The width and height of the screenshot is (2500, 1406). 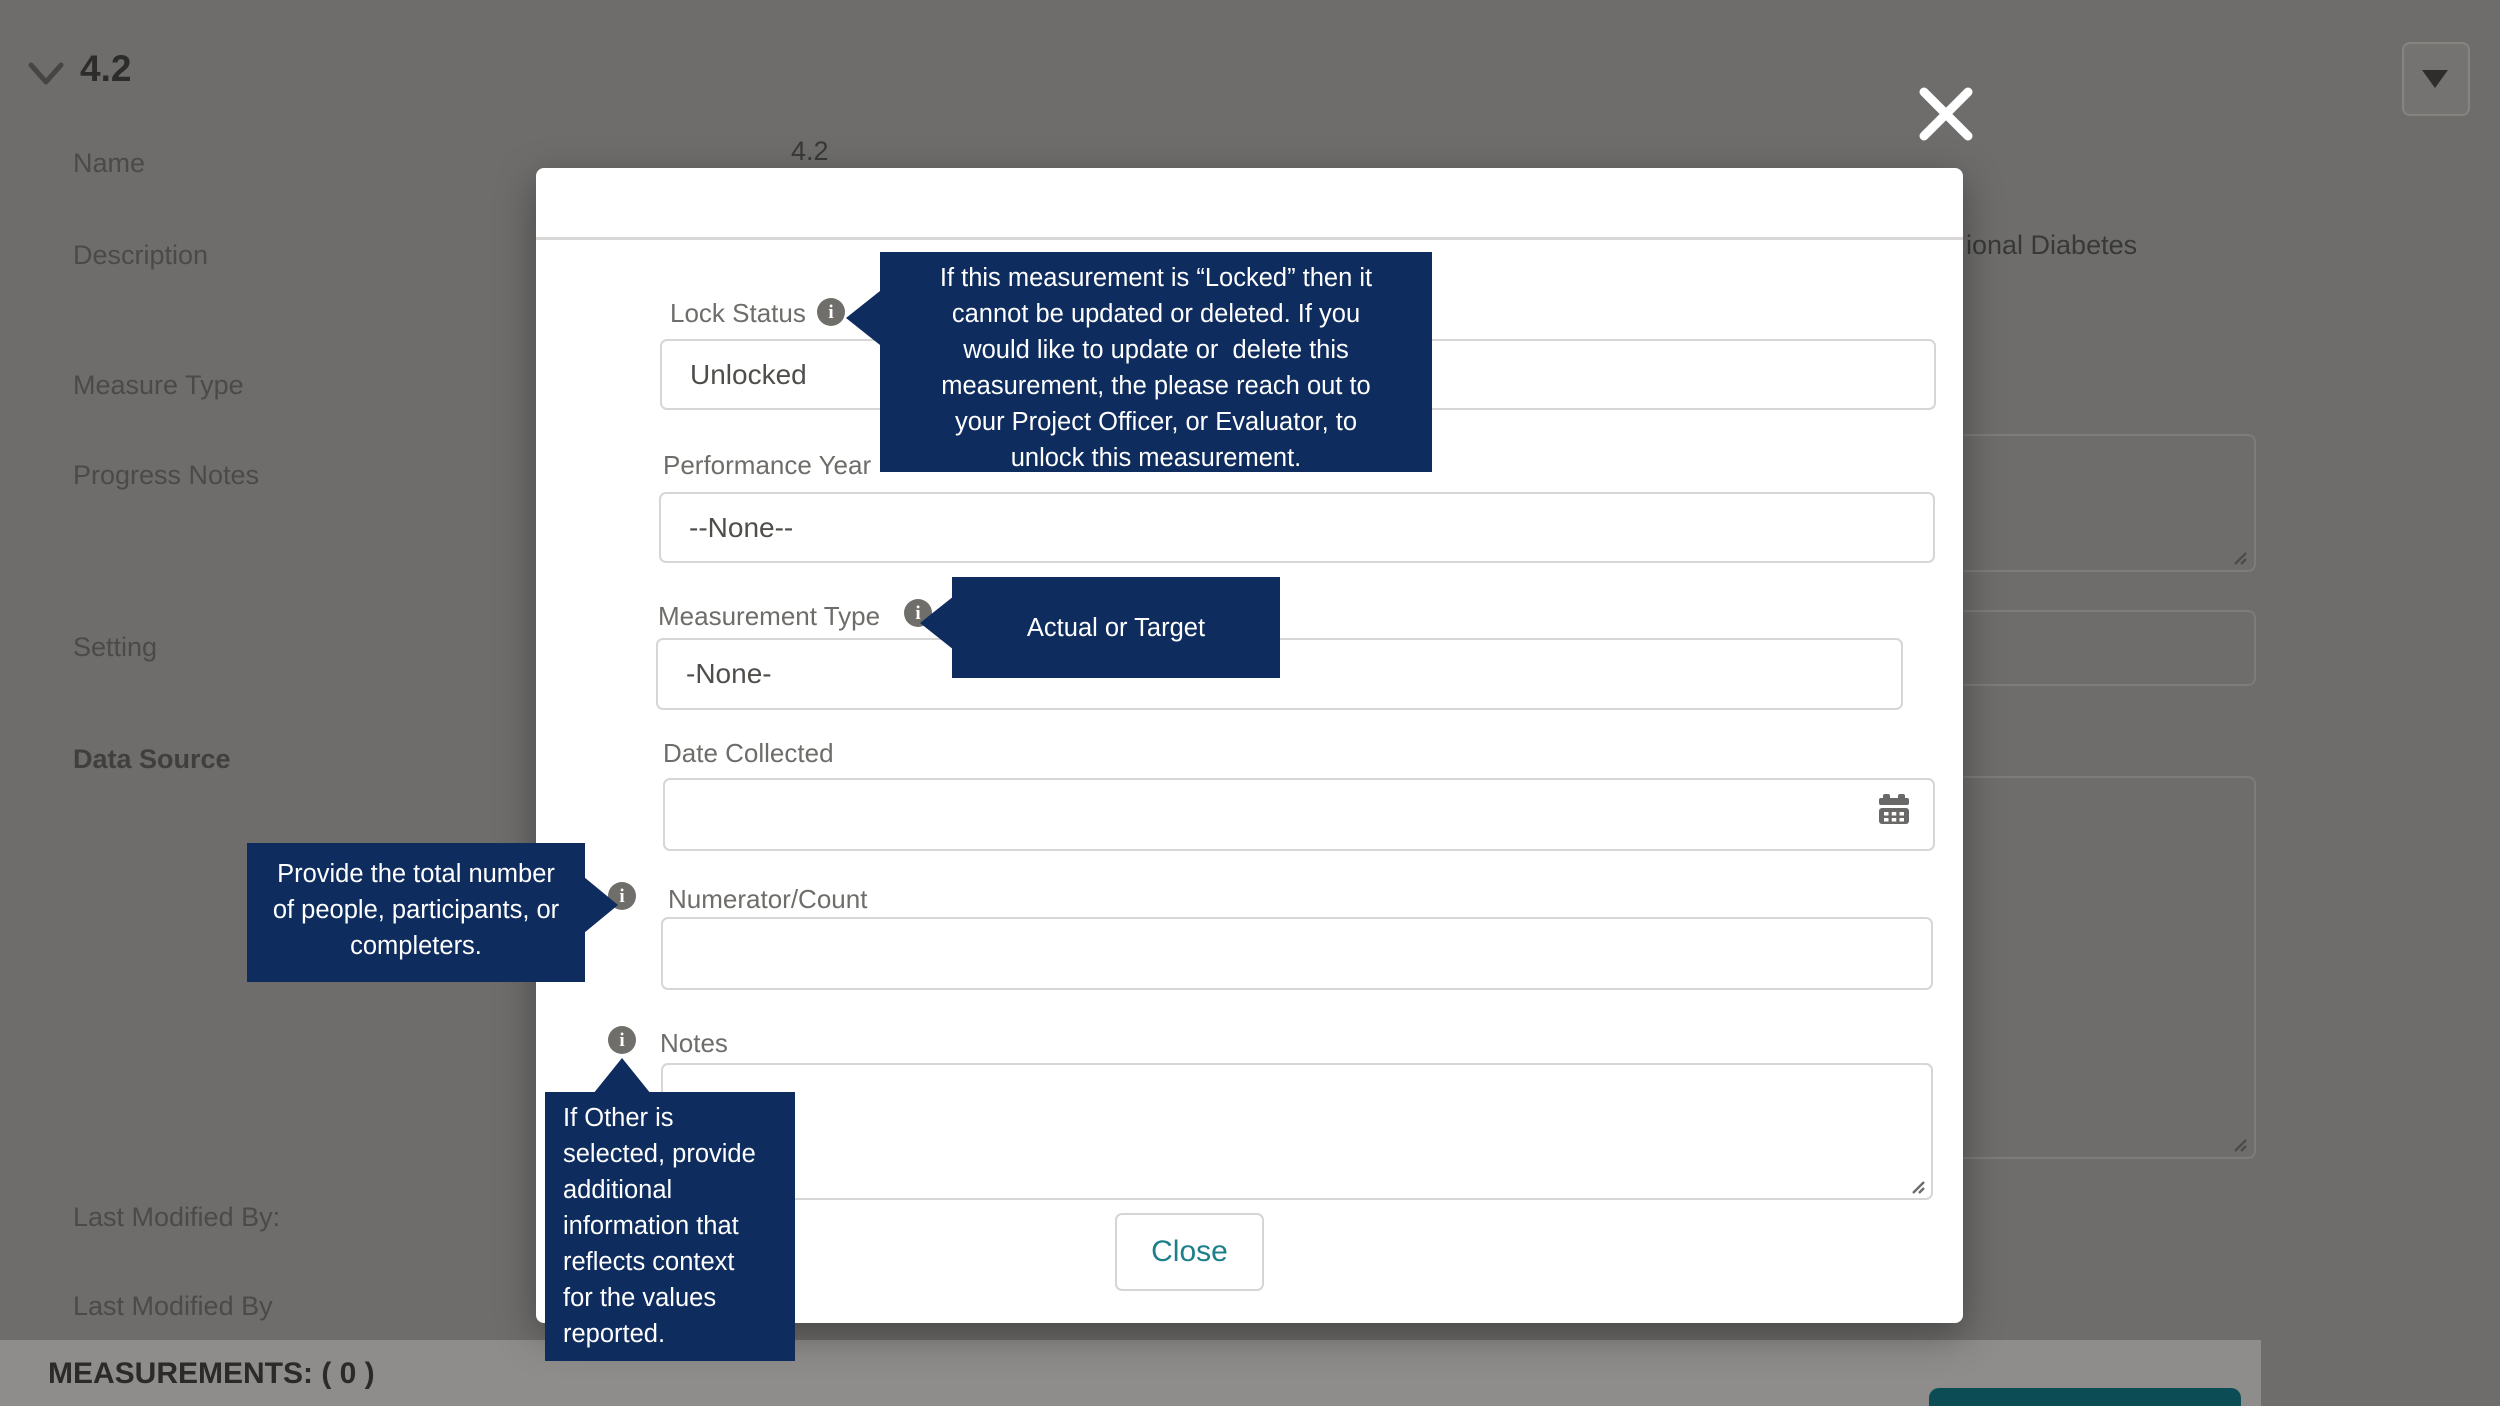 What do you see at coordinates (810, 151) in the screenshot?
I see `name-value: 4.2` at bounding box center [810, 151].